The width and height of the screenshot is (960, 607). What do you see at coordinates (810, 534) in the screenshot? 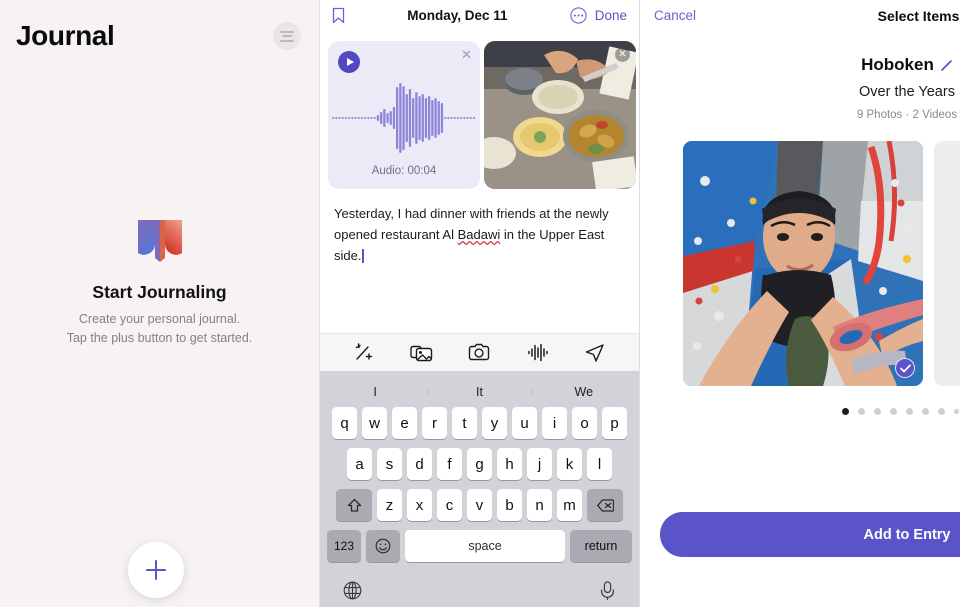
I see `add-to-entry-button: Add to Entry` at bounding box center [810, 534].